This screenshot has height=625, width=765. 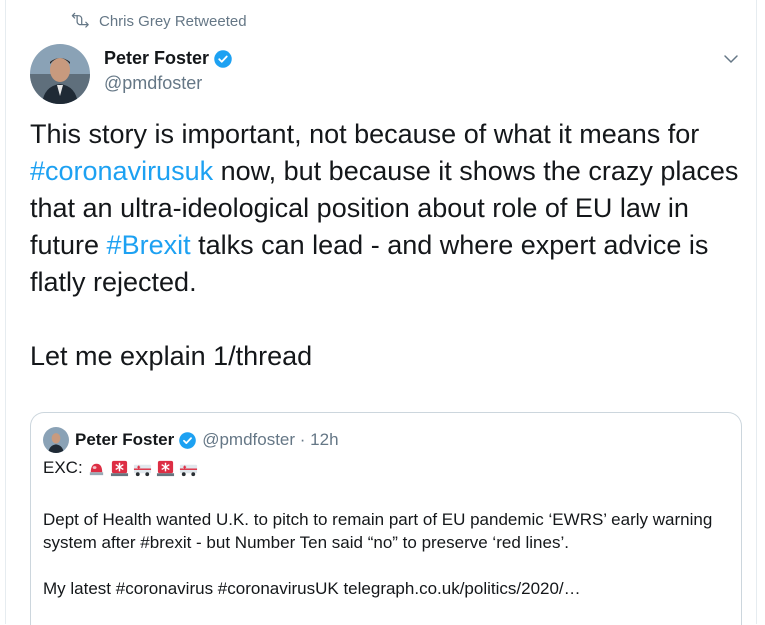 I want to click on quoted-timestamp: 12h, so click(x=324, y=440).